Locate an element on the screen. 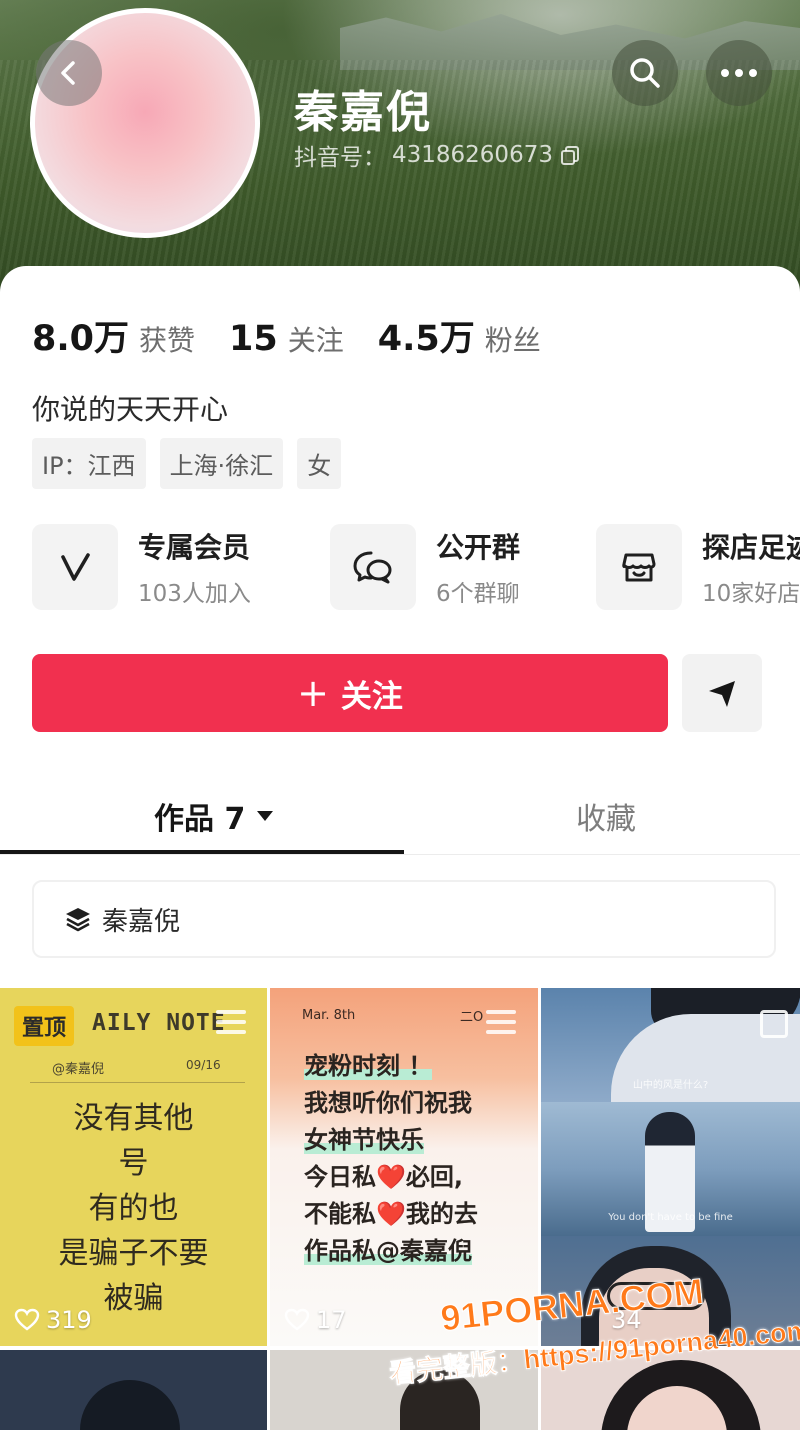  chevron-left-icon is located at coordinates (68, 73).